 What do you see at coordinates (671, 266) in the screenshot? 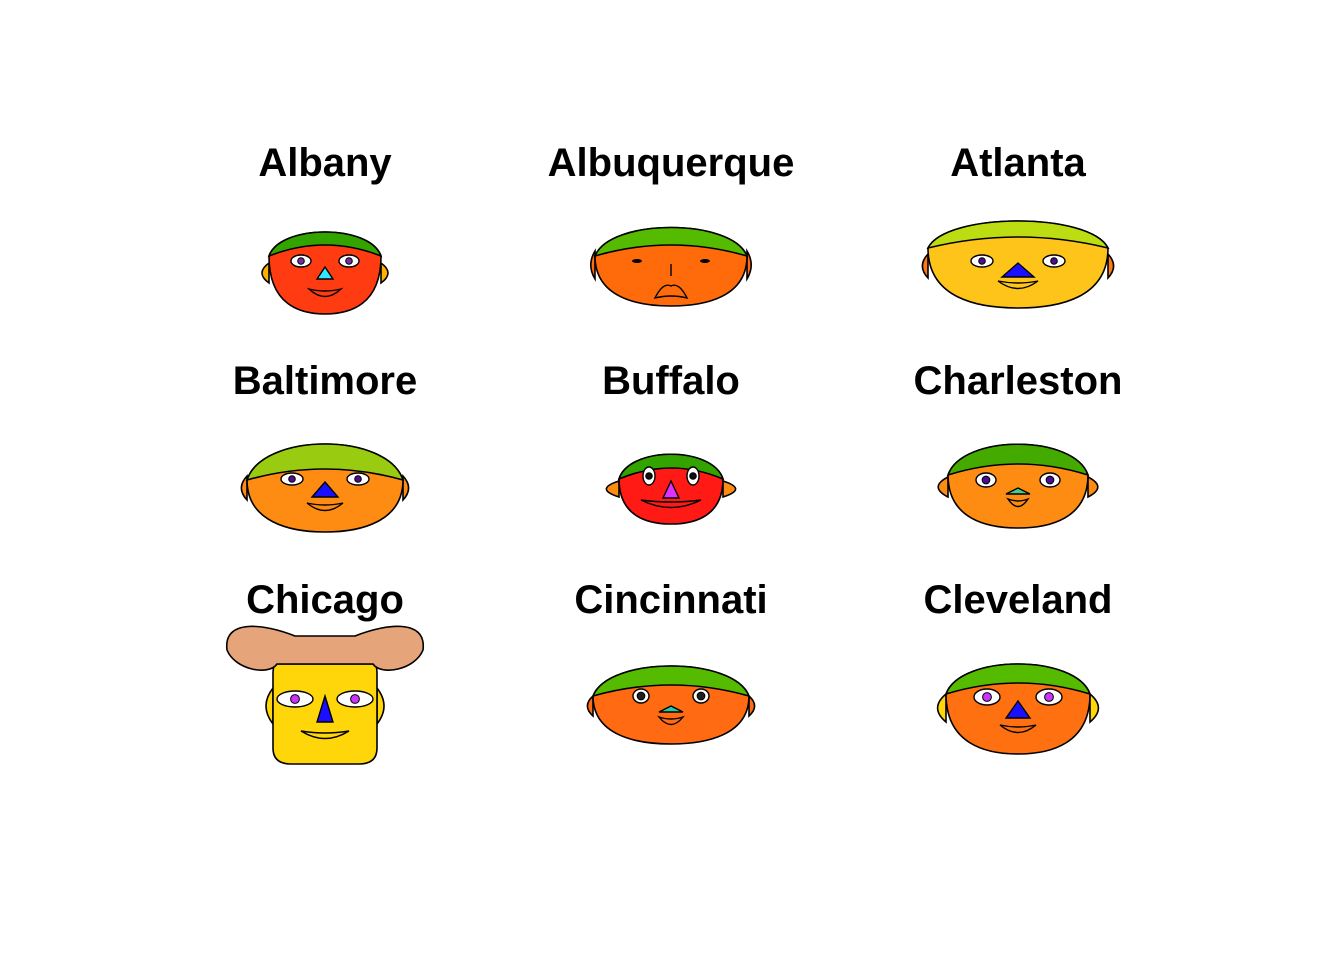
I see `face-albuquerque` at bounding box center [671, 266].